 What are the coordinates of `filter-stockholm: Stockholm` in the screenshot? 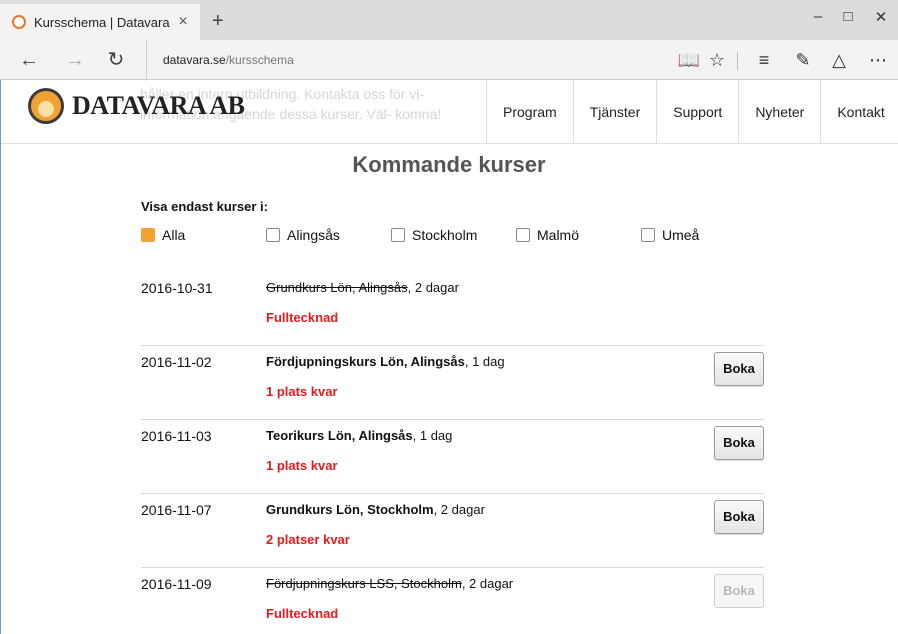 It's located at (434, 235).